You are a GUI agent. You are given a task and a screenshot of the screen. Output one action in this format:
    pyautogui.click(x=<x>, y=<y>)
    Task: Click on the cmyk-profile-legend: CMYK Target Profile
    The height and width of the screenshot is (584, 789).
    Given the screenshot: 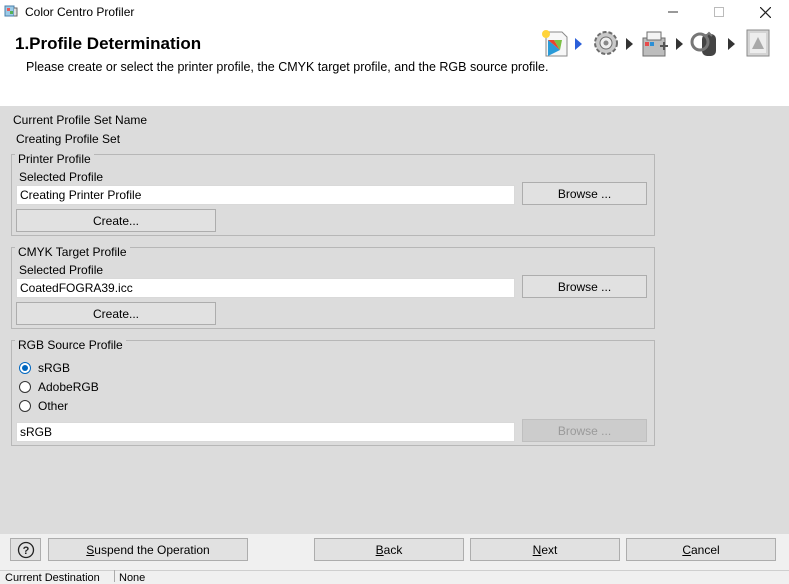 What is the action you would take?
    pyautogui.click(x=72, y=252)
    